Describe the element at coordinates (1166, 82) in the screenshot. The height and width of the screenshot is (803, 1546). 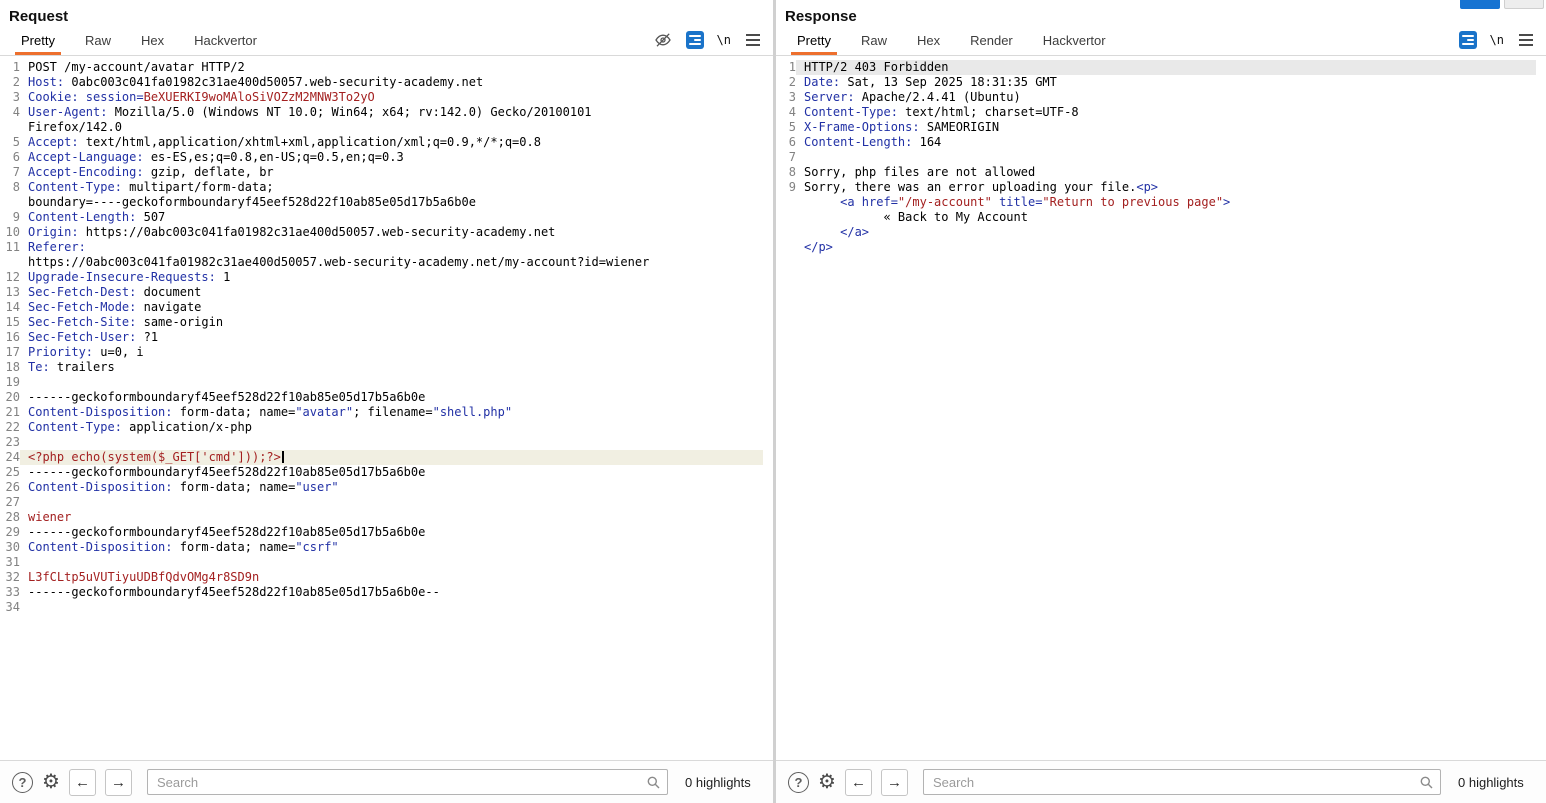
I see `line-content: Date: Sat, 13 Sep 2025 18:31:35 GMT` at that location.